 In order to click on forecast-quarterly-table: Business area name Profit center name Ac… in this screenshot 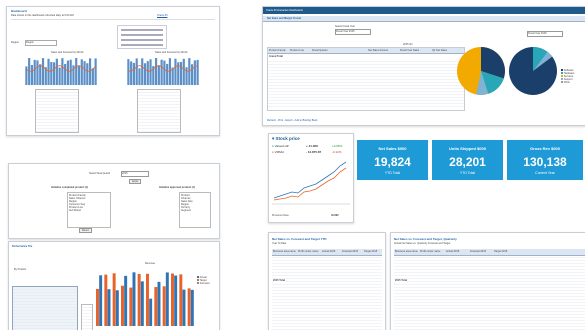, I will do `click(489, 289)`.